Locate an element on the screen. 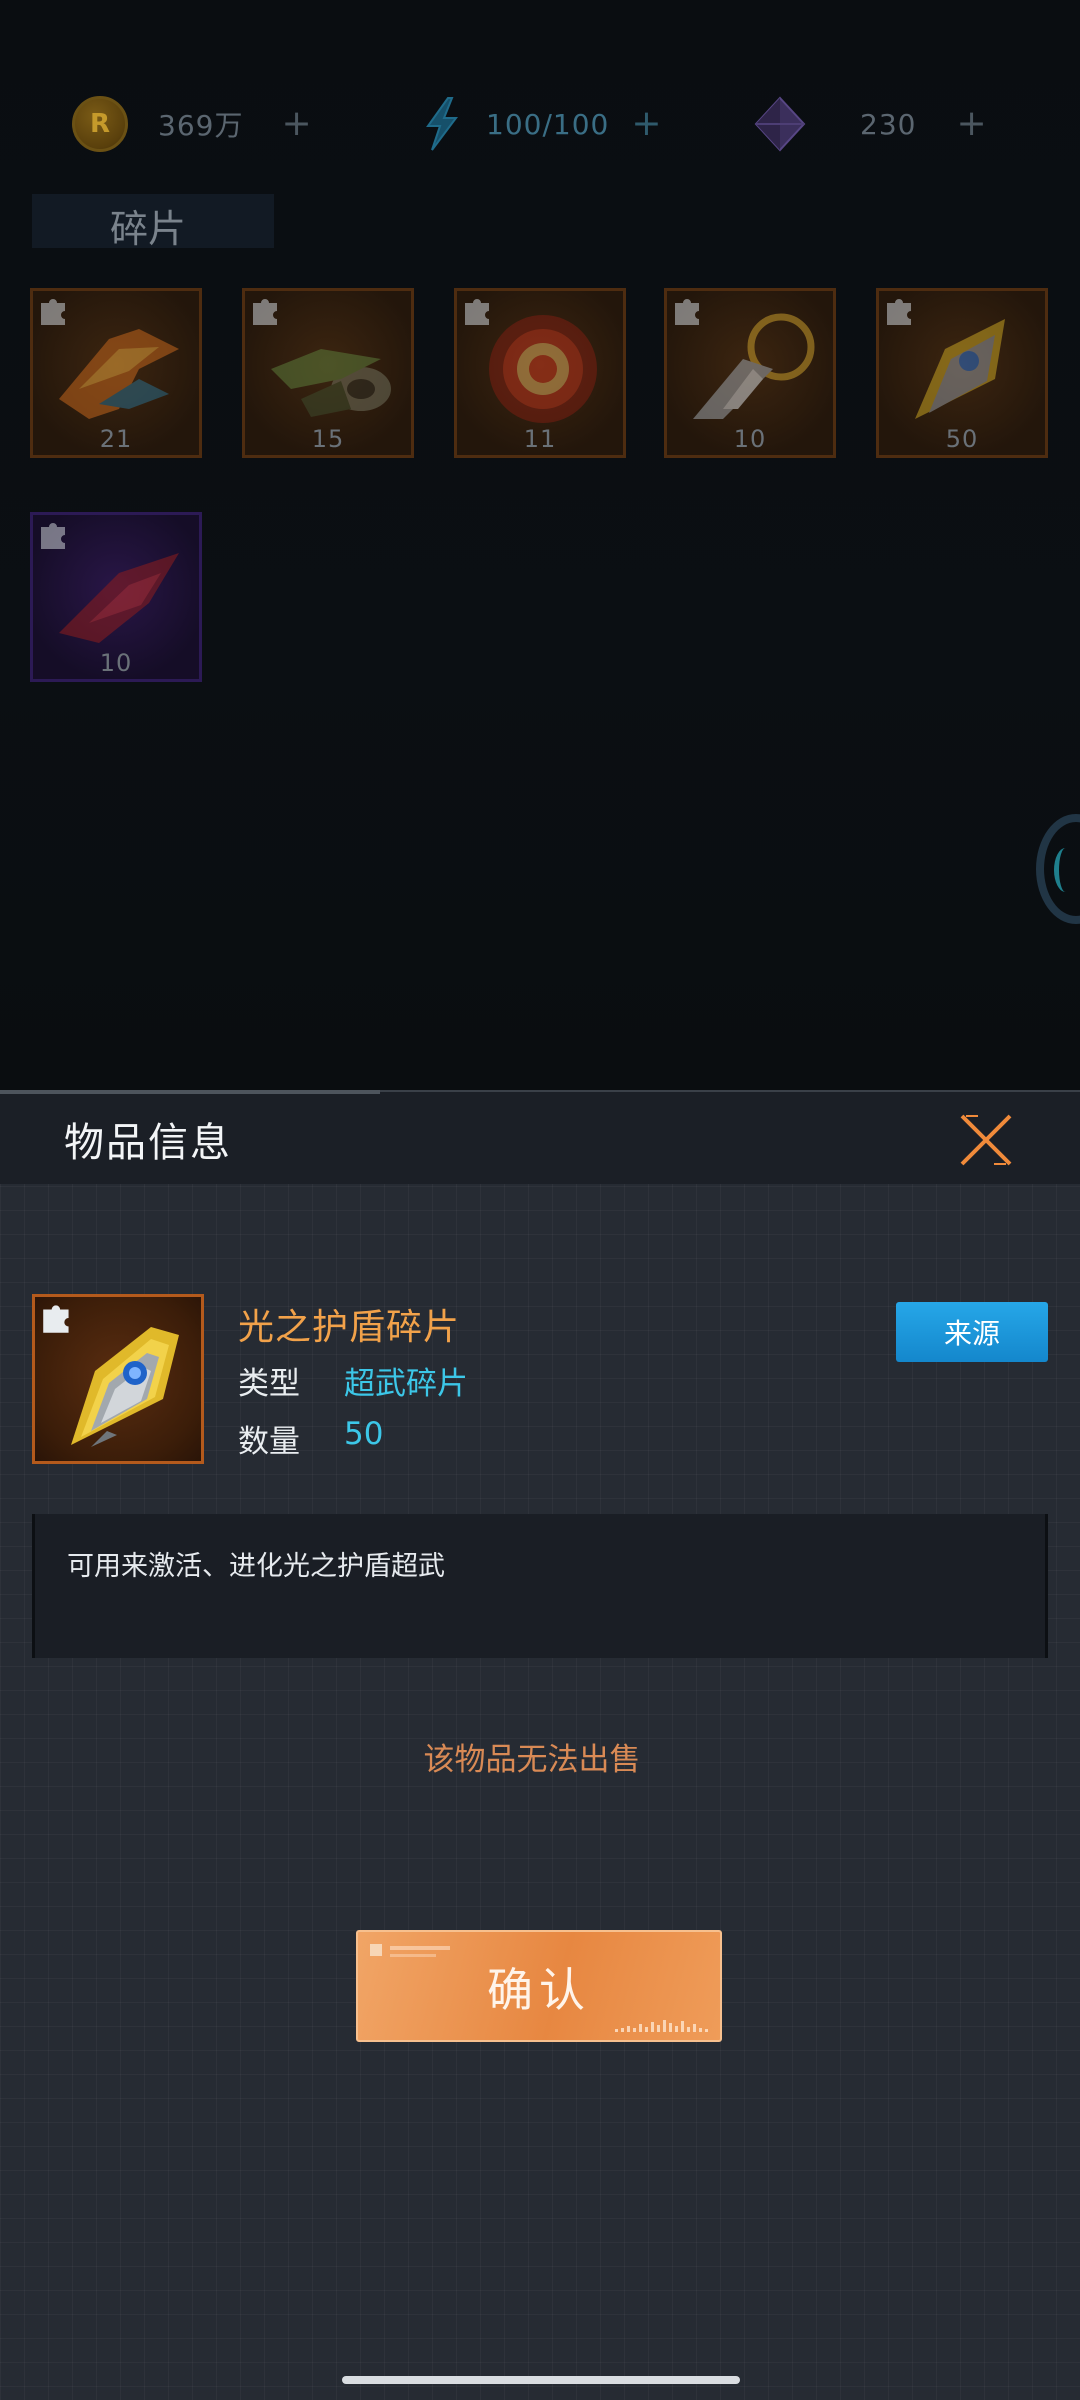 Image resolution: width=1080 pixels, height=2400 pixels. cannot-sell-notice: 该物品无法出售 is located at coordinates (532, 1760).